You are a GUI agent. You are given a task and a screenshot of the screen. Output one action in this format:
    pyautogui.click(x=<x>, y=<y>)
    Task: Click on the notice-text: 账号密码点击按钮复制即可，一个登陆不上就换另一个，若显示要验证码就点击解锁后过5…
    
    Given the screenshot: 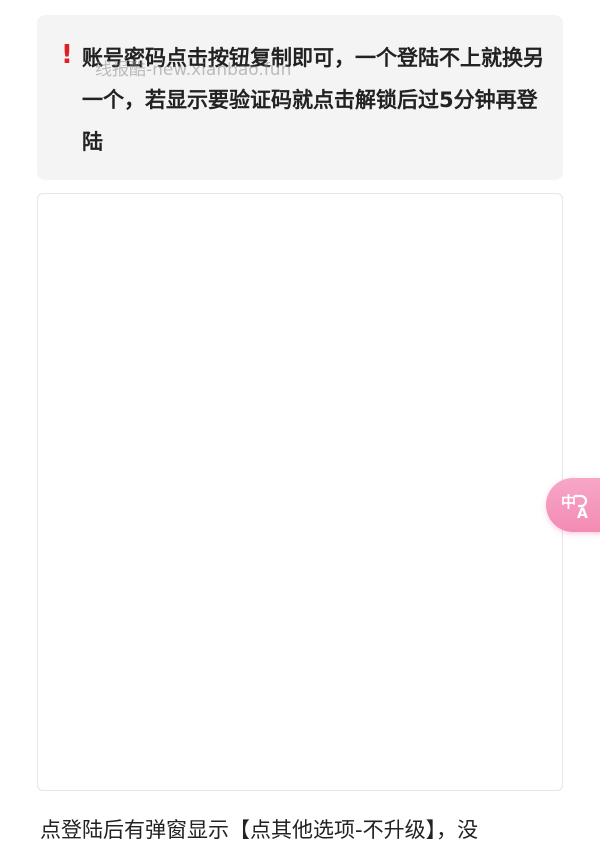 What is the action you would take?
    pyautogui.click(x=313, y=100)
    